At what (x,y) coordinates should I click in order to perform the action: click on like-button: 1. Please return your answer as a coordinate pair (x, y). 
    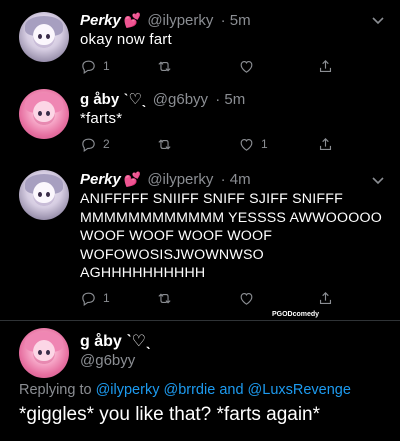
    Looking at the image, I should click on (253, 144).